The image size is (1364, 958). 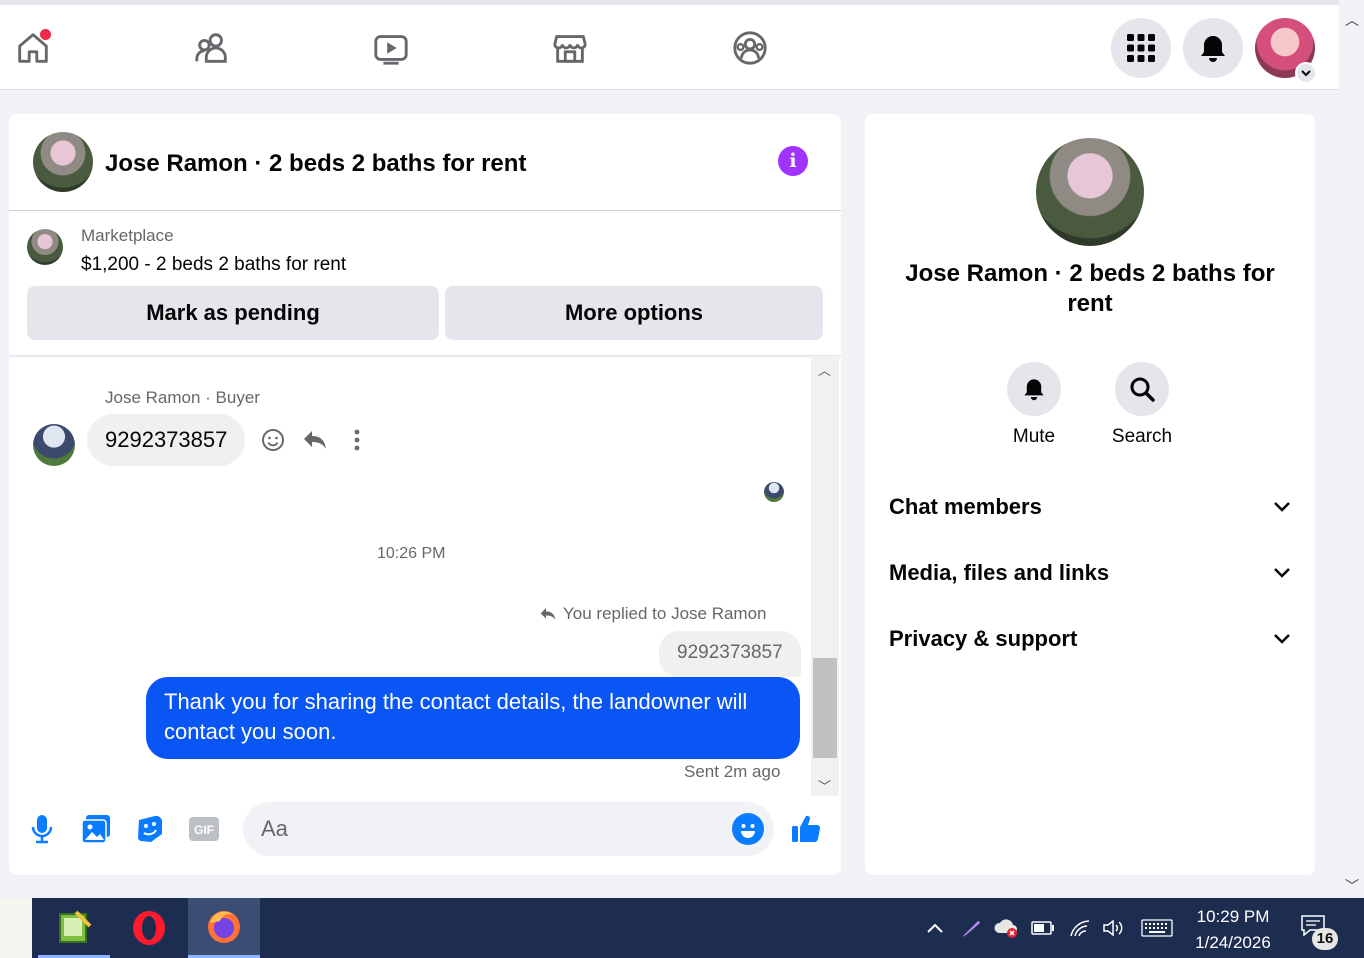 What do you see at coordinates (315, 440) in the screenshot?
I see `reply-icon` at bounding box center [315, 440].